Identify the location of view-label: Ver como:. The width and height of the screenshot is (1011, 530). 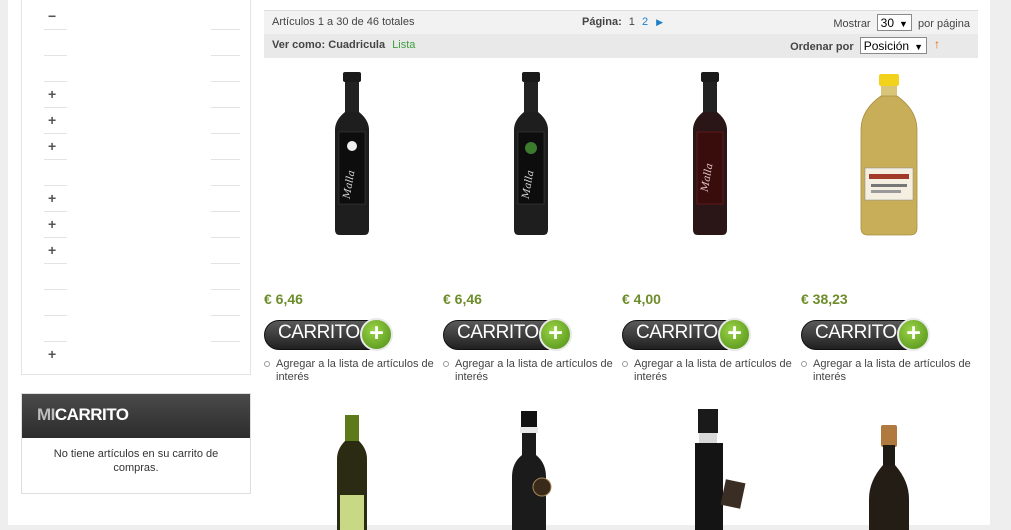
(299, 45).